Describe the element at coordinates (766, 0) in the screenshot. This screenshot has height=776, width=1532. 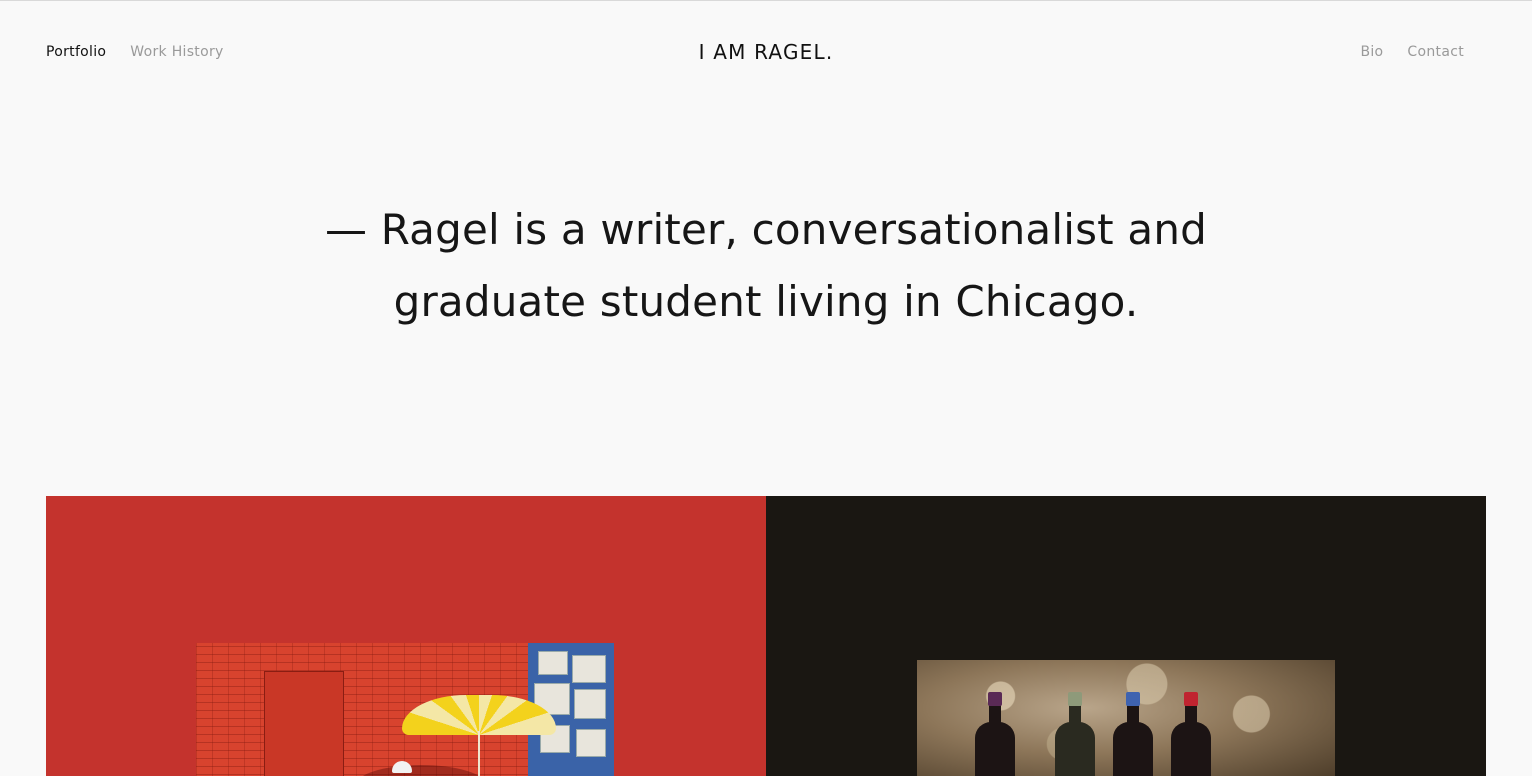
I see `top-border` at that location.